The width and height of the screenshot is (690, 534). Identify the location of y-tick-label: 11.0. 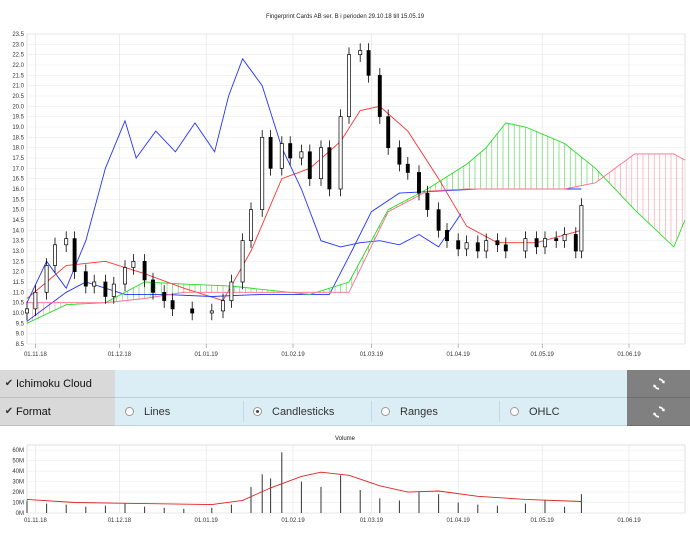
(19, 293).